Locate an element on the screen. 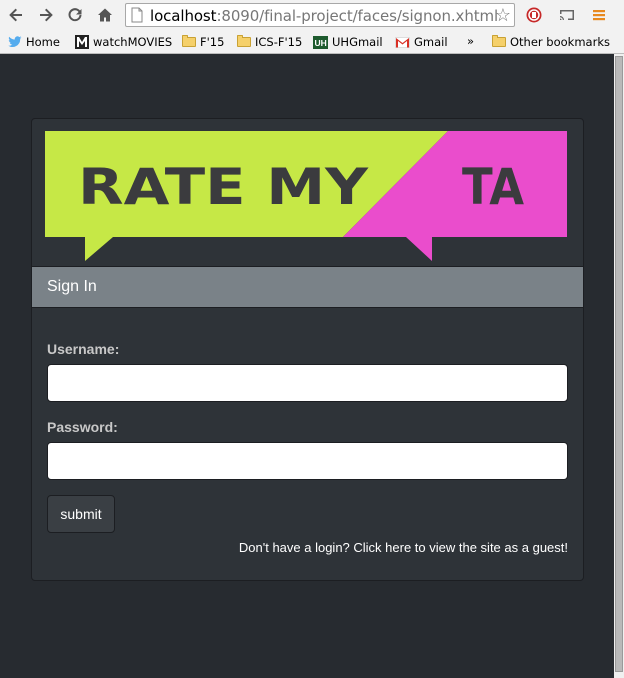 The width and height of the screenshot is (624, 678). back-arrow-icon is located at coordinates (16, 15).